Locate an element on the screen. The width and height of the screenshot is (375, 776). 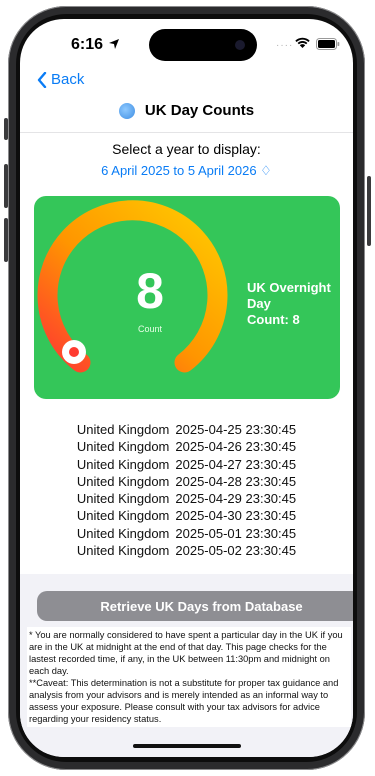
home-indicator is located at coordinates (187, 746).